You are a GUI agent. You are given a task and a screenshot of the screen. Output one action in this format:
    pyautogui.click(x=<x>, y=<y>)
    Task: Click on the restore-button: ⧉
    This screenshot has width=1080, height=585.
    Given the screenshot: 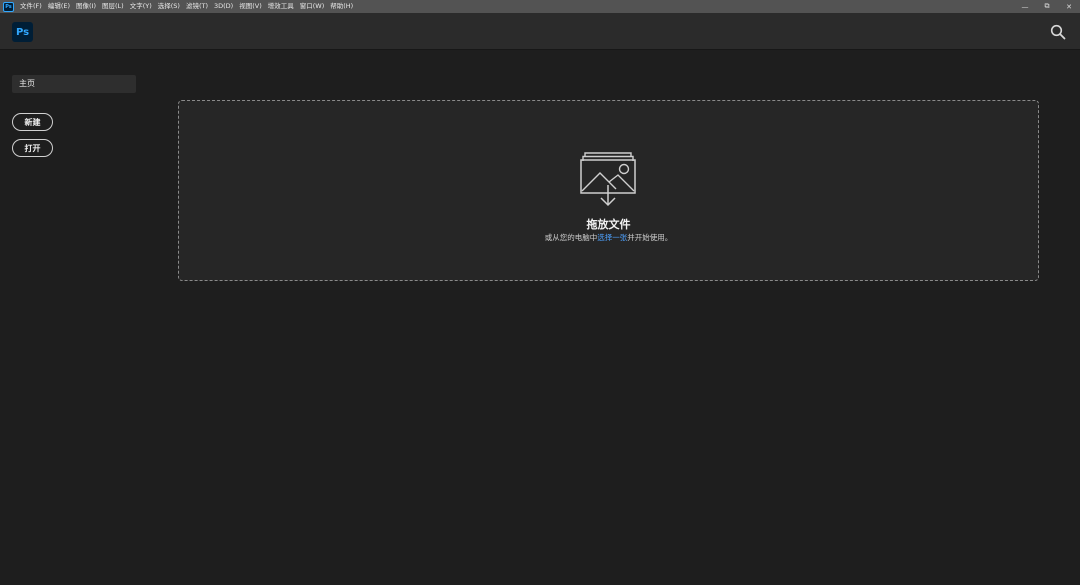 What is the action you would take?
    pyautogui.click(x=1047, y=6)
    